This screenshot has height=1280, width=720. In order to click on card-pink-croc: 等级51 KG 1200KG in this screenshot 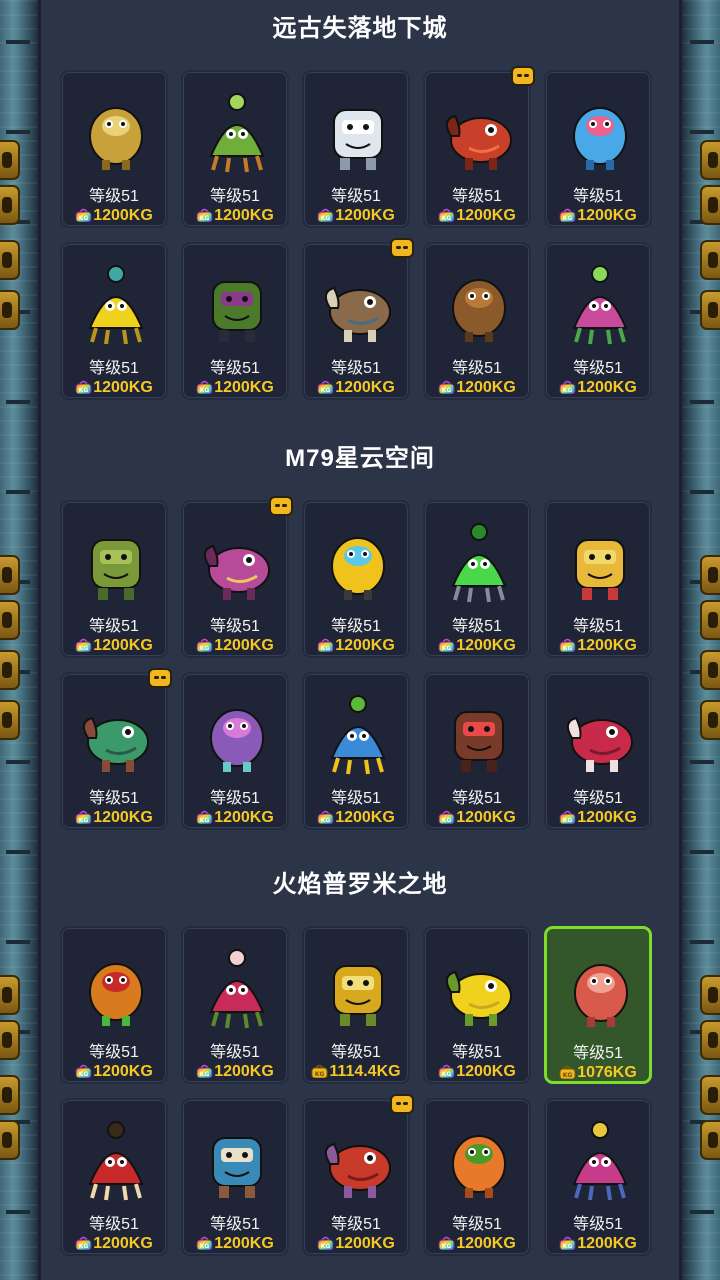, I will do `click(598, 321)`.